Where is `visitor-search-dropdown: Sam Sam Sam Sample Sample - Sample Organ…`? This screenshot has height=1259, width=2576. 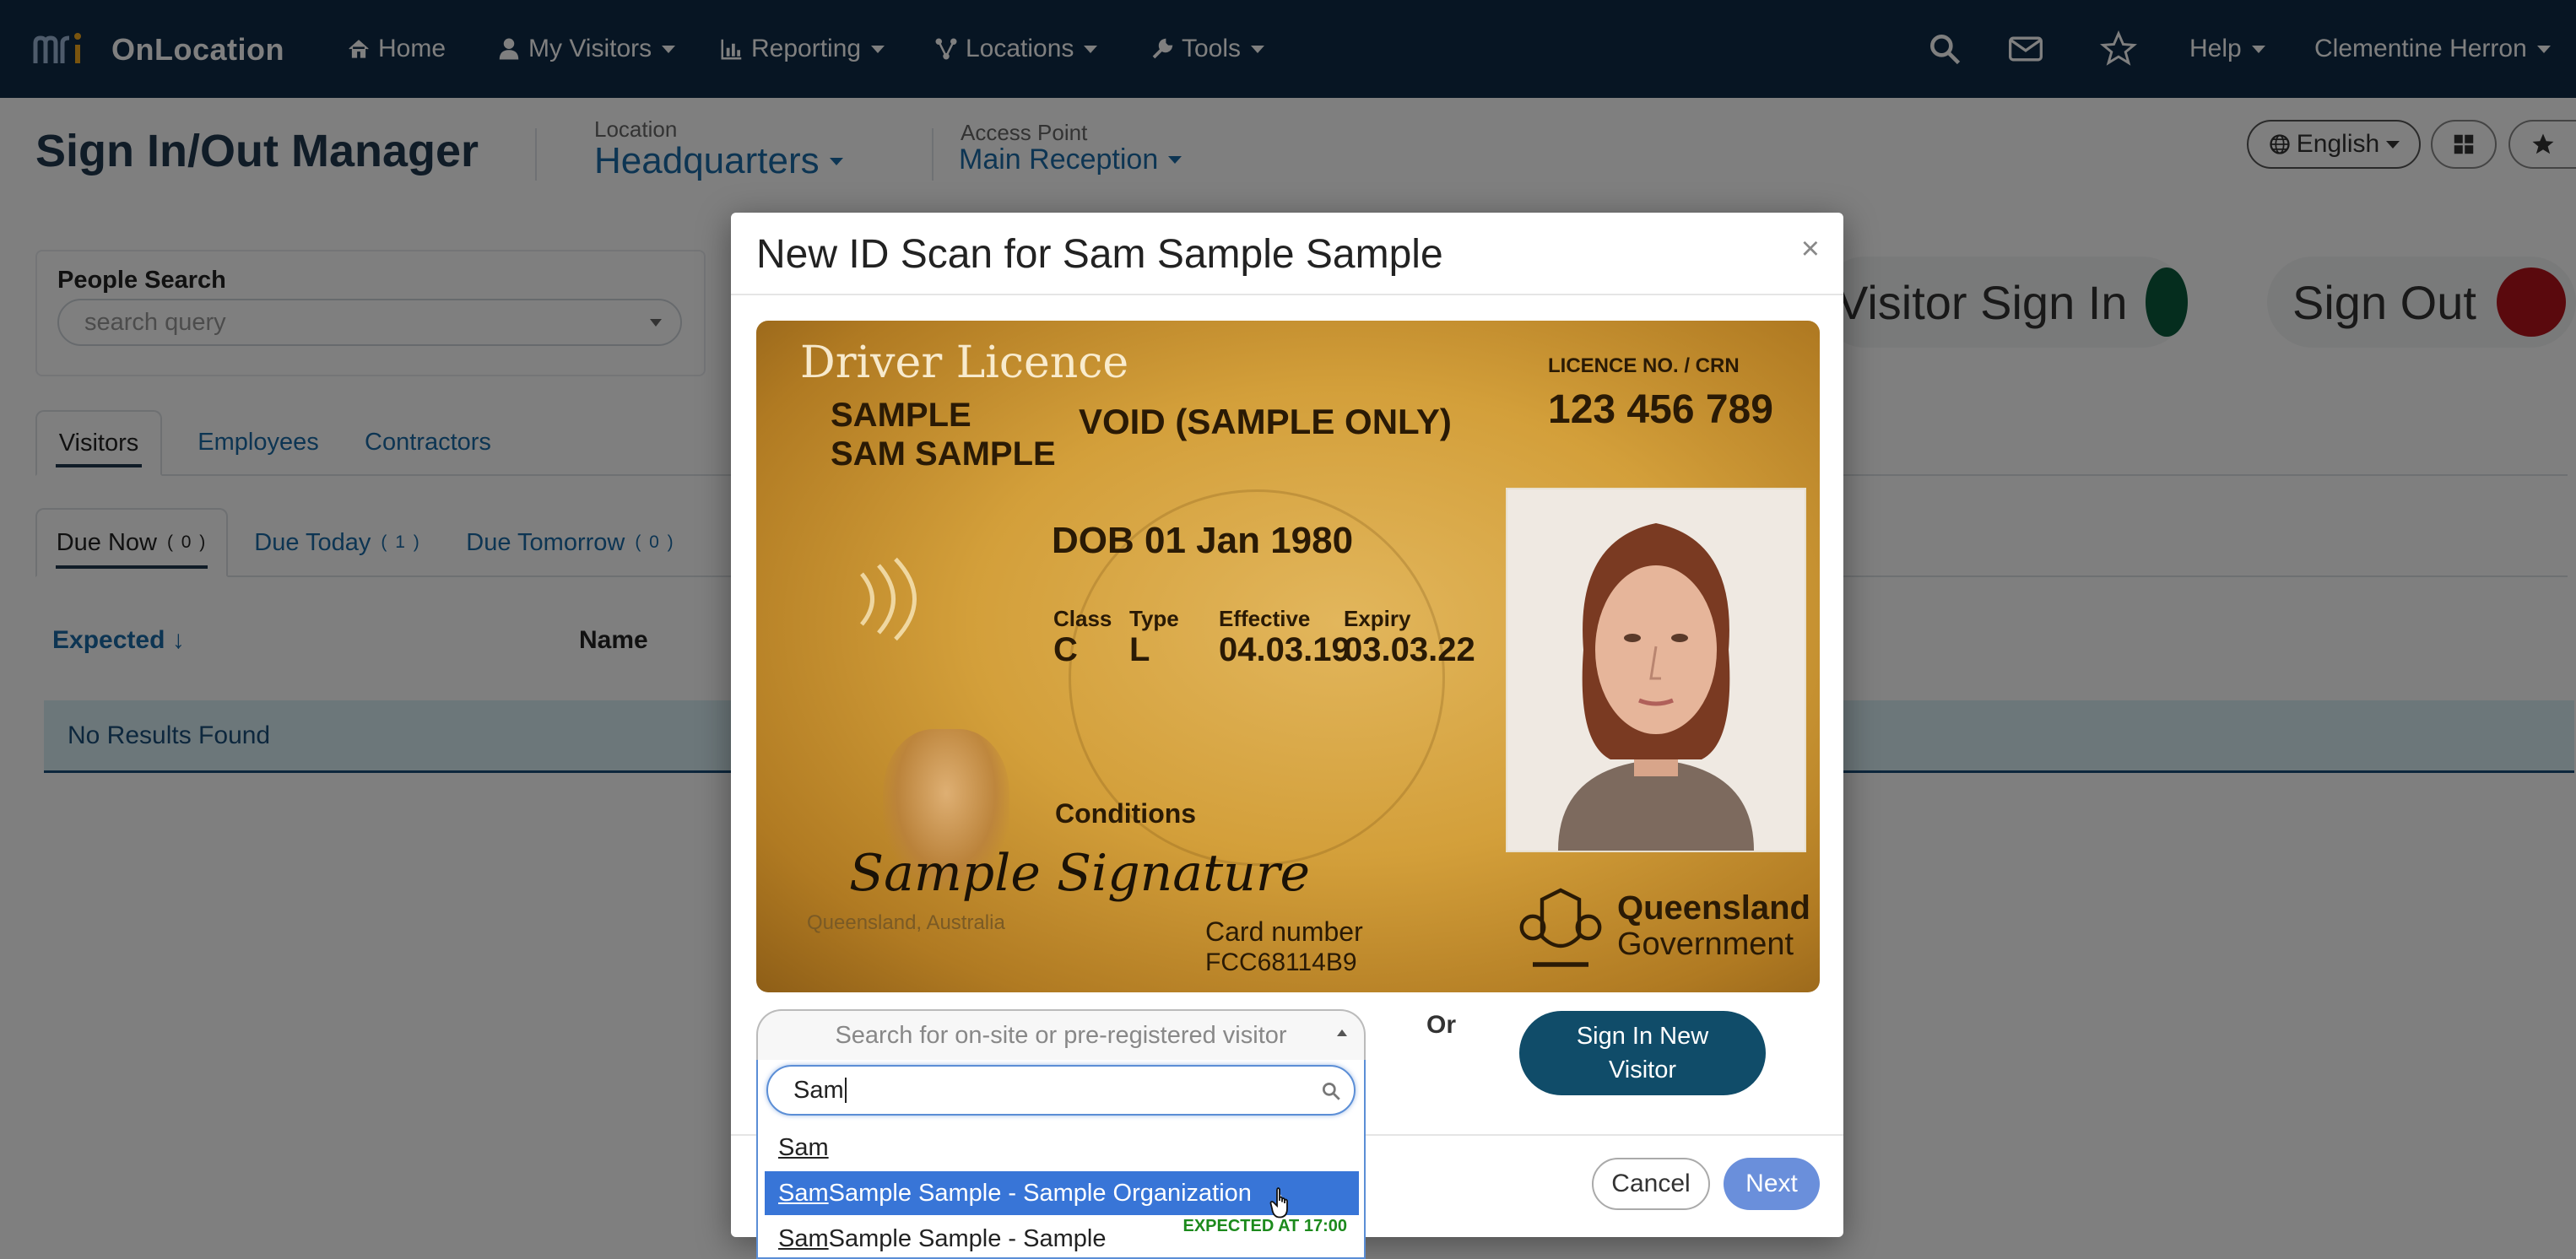
visitor-search-dropdown: Sam Sam Sam Sample Sample - Sample Organ… is located at coordinates (1061, 1159).